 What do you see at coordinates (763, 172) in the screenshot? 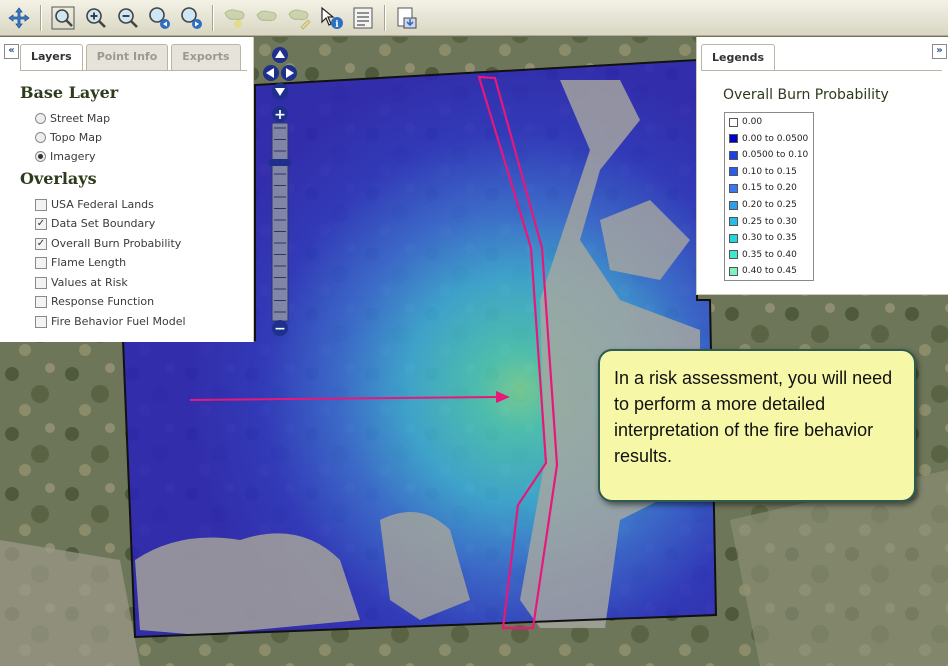
I see `legend-item: 0.10 to 0.15` at bounding box center [763, 172].